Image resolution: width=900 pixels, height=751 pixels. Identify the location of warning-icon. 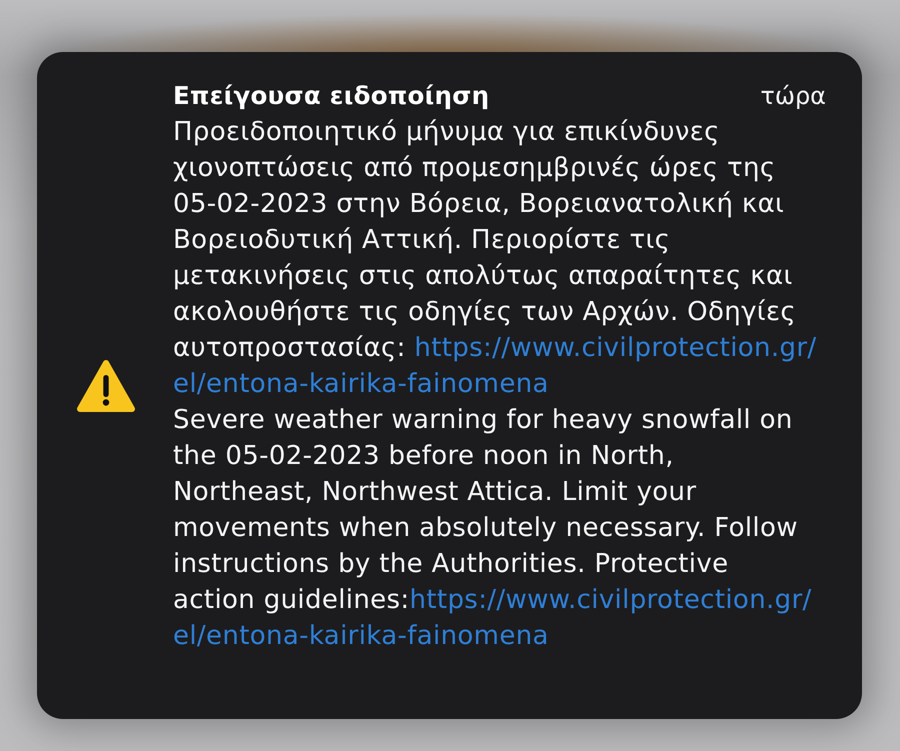
(106, 385).